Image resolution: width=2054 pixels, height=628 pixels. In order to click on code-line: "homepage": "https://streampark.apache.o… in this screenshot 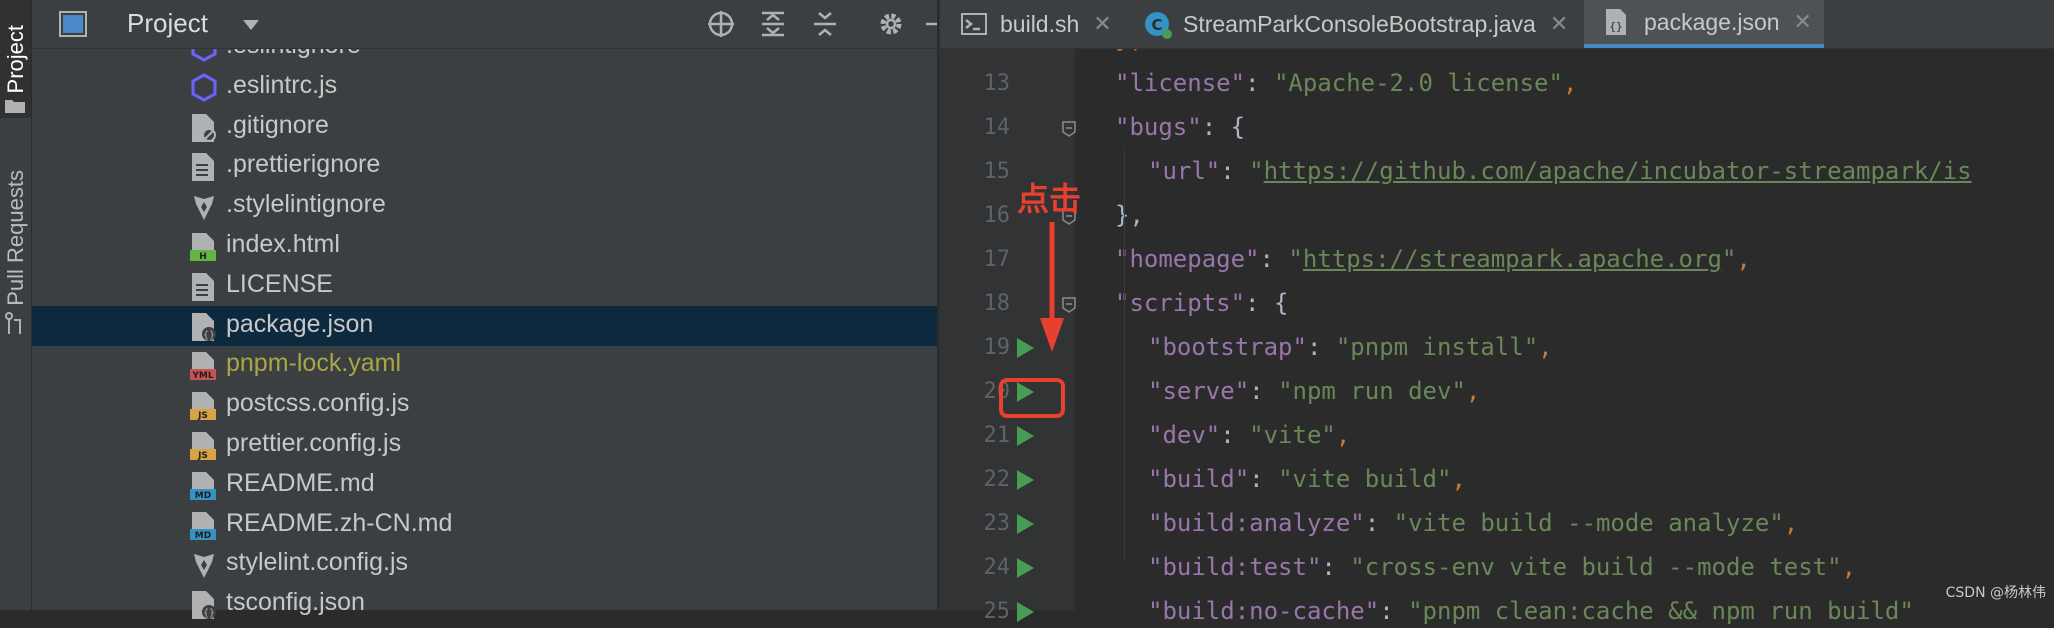, I will do `click(1433, 259)`.